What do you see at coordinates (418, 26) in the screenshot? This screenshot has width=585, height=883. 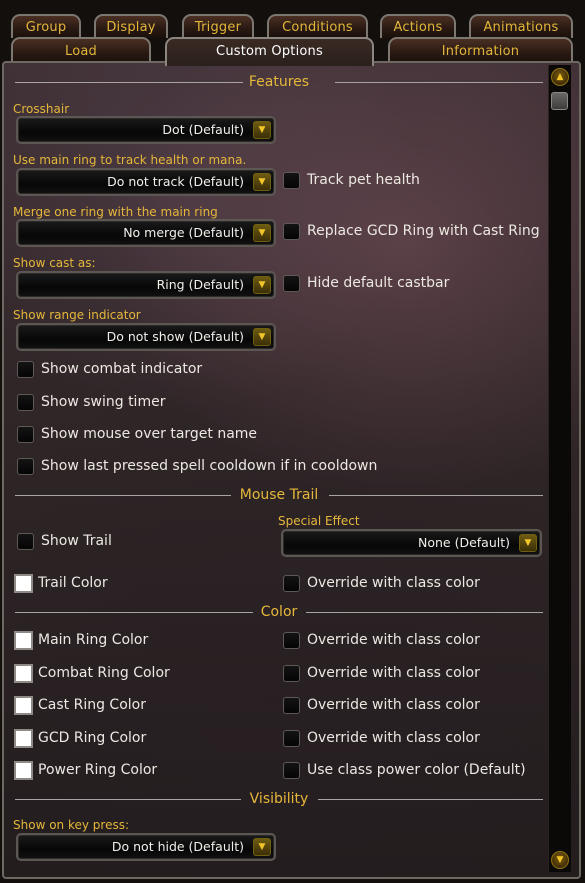 I see `tab-actions: Actions` at bounding box center [418, 26].